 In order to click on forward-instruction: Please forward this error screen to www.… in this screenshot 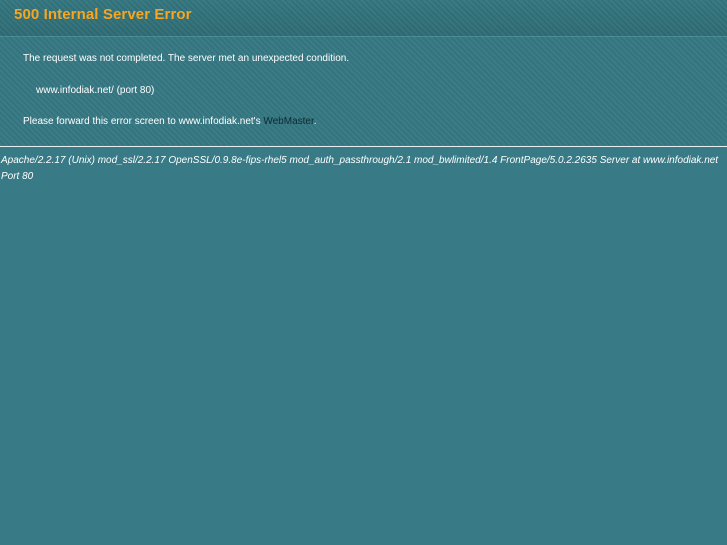, I will do `click(170, 121)`.